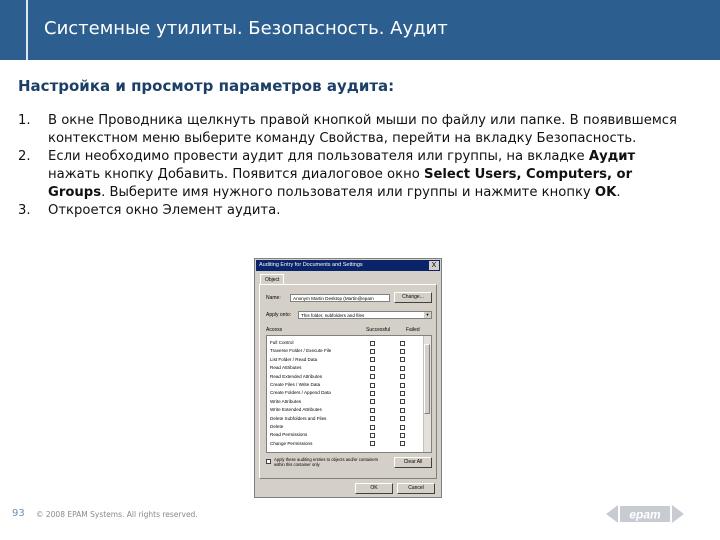  What do you see at coordinates (612, 156) in the screenshot?
I see `step-bold-text: Аудит` at bounding box center [612, 156].